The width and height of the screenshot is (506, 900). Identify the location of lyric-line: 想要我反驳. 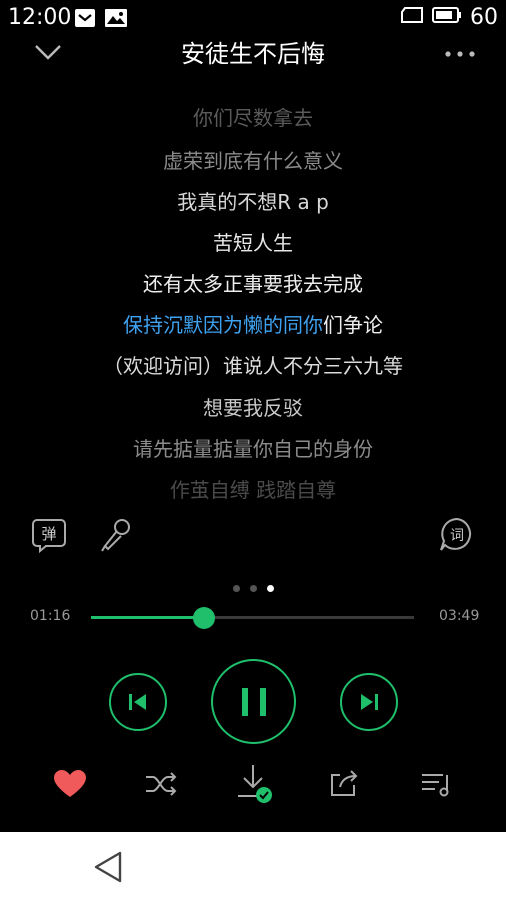
(253, 408).